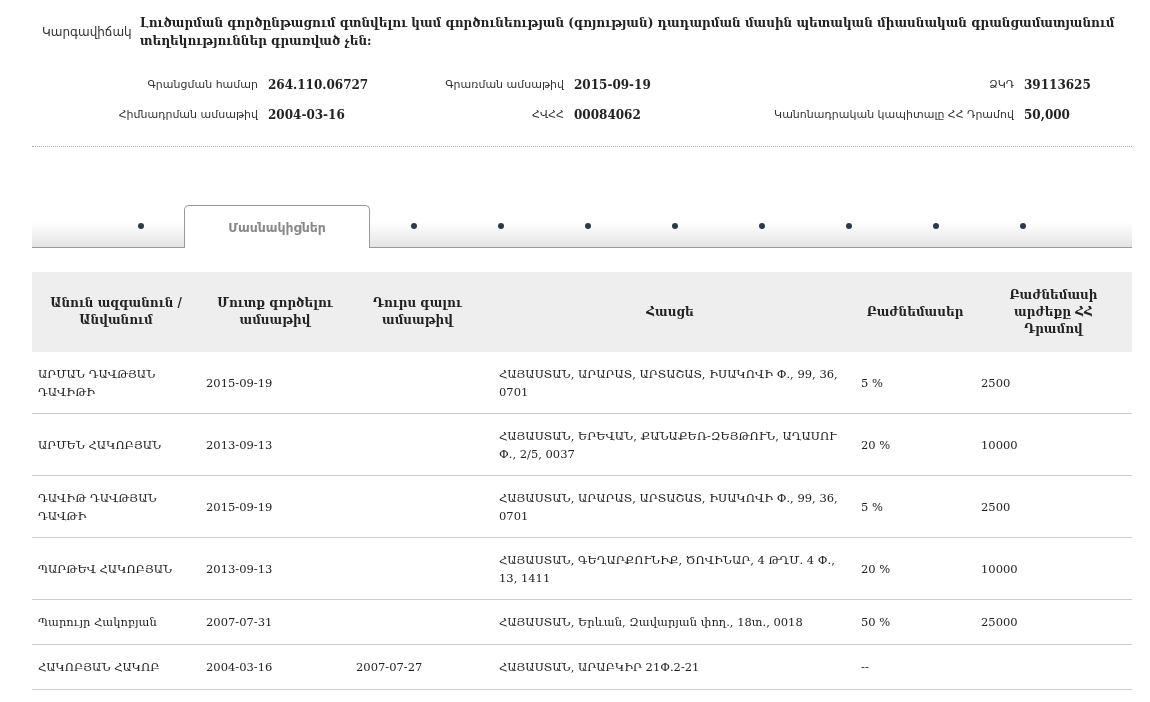  What do you see at coordinates (876, 622) in the screenshot?
I see `table-cell-text: 50 %` at bounding box center [876, 622].